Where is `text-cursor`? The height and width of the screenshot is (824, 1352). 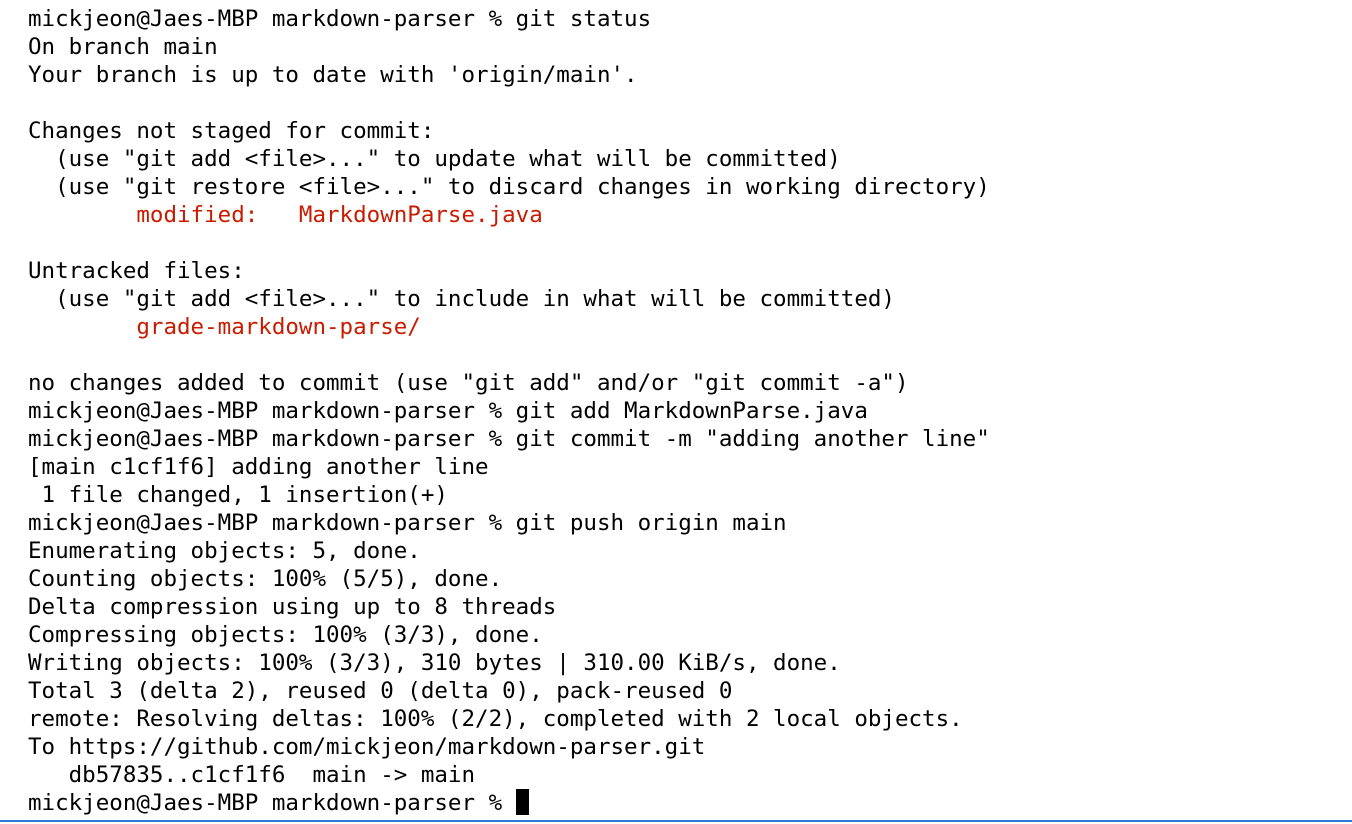 text-cursor is located at coordinates (522, 802).